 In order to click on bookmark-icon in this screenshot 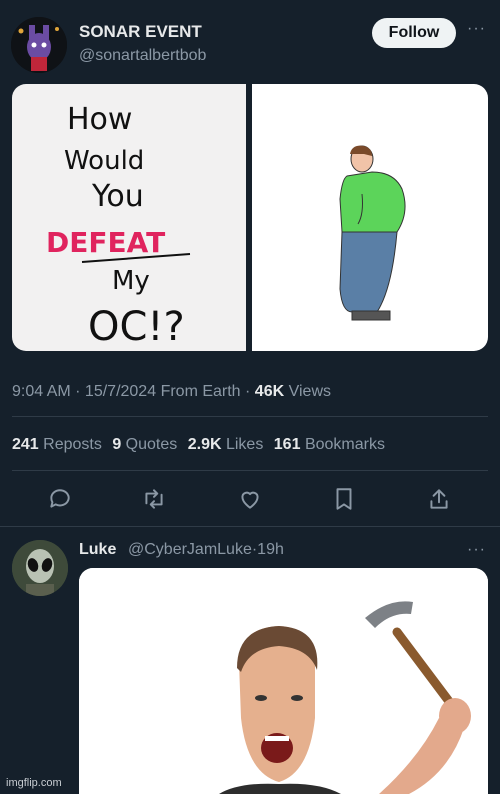, I will do `click(344, 499)`.